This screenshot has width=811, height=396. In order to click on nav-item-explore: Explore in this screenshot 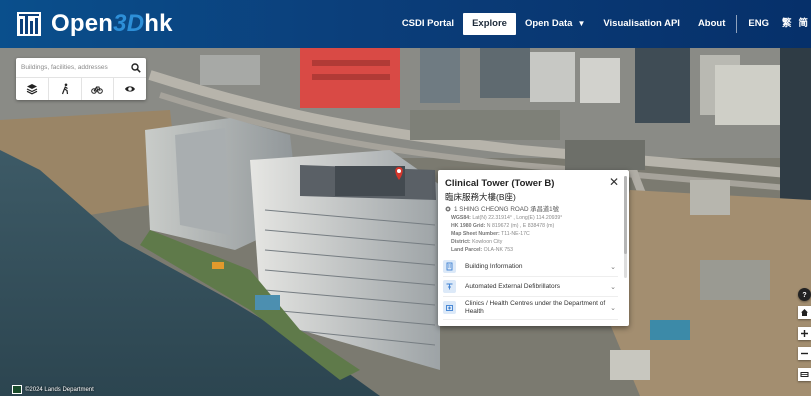, I will do `click(489, 24)`.